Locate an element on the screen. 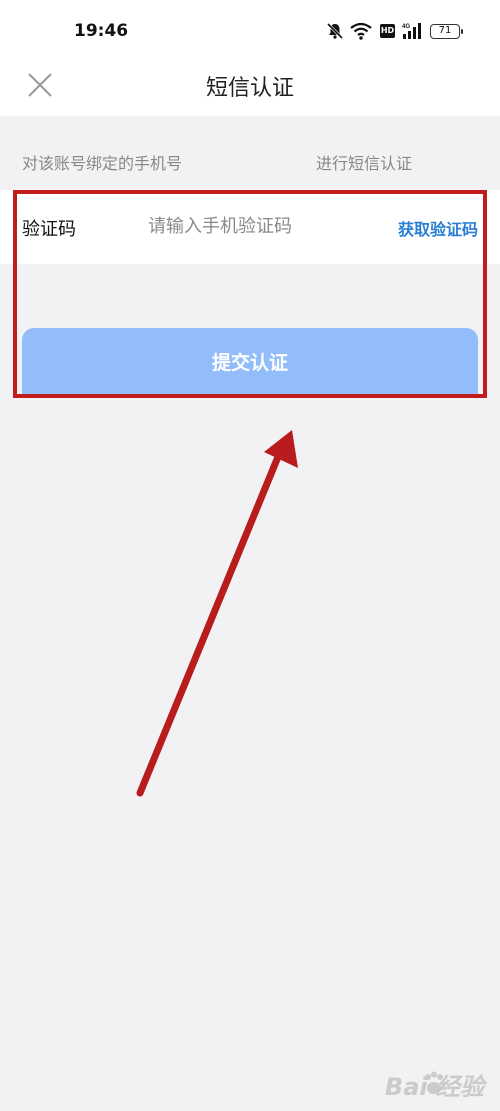 This screenshot has height=1111, width=500. paw-icon is located at coordinates (433, 1082).